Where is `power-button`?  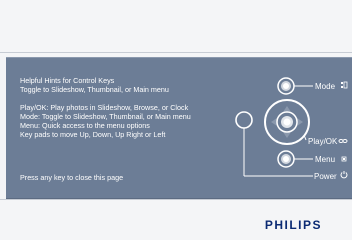 power-button is located at coordinates (244, 120).